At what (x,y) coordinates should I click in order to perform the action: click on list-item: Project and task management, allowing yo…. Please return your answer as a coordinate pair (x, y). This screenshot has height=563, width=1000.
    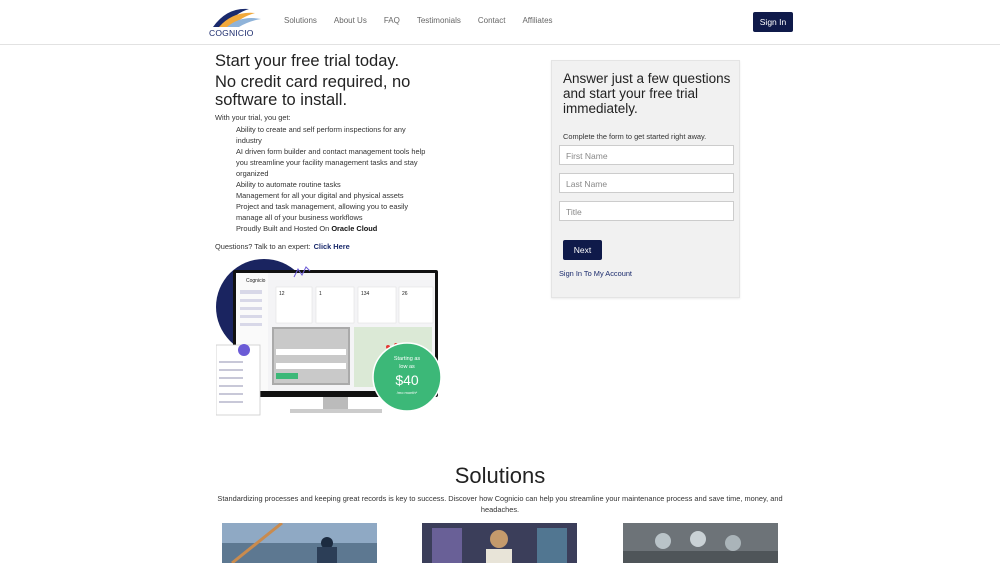
    Looking at the image, I should click on (322, 212).